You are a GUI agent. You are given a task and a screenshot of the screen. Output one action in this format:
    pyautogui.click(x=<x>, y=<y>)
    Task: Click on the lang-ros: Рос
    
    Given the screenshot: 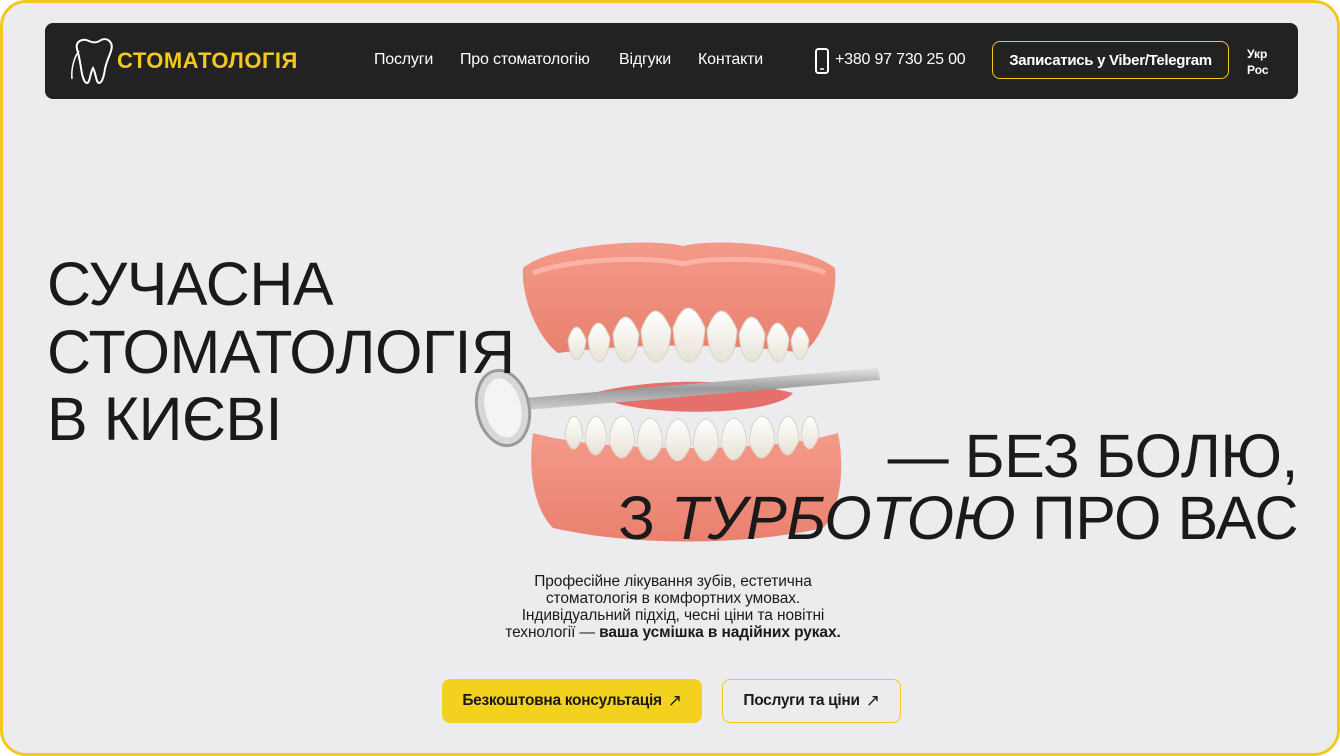 What is the action you would take?
    pyautogui.click(x=1258, y=70)
    